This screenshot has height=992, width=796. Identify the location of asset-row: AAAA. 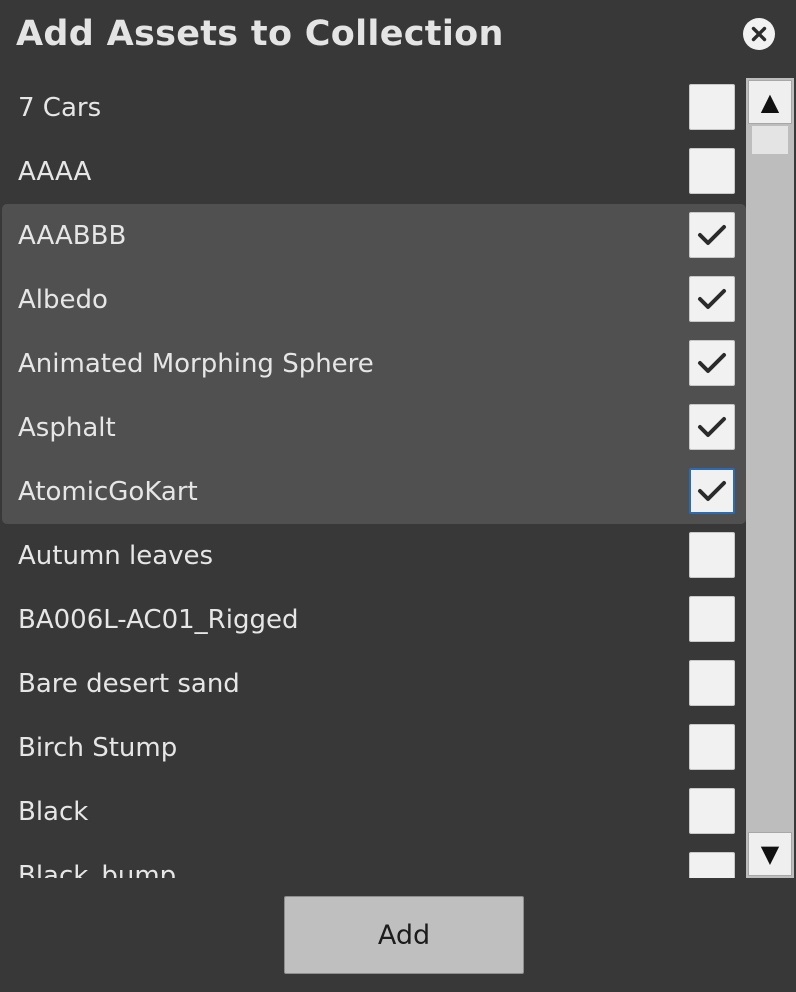
(373, 172).